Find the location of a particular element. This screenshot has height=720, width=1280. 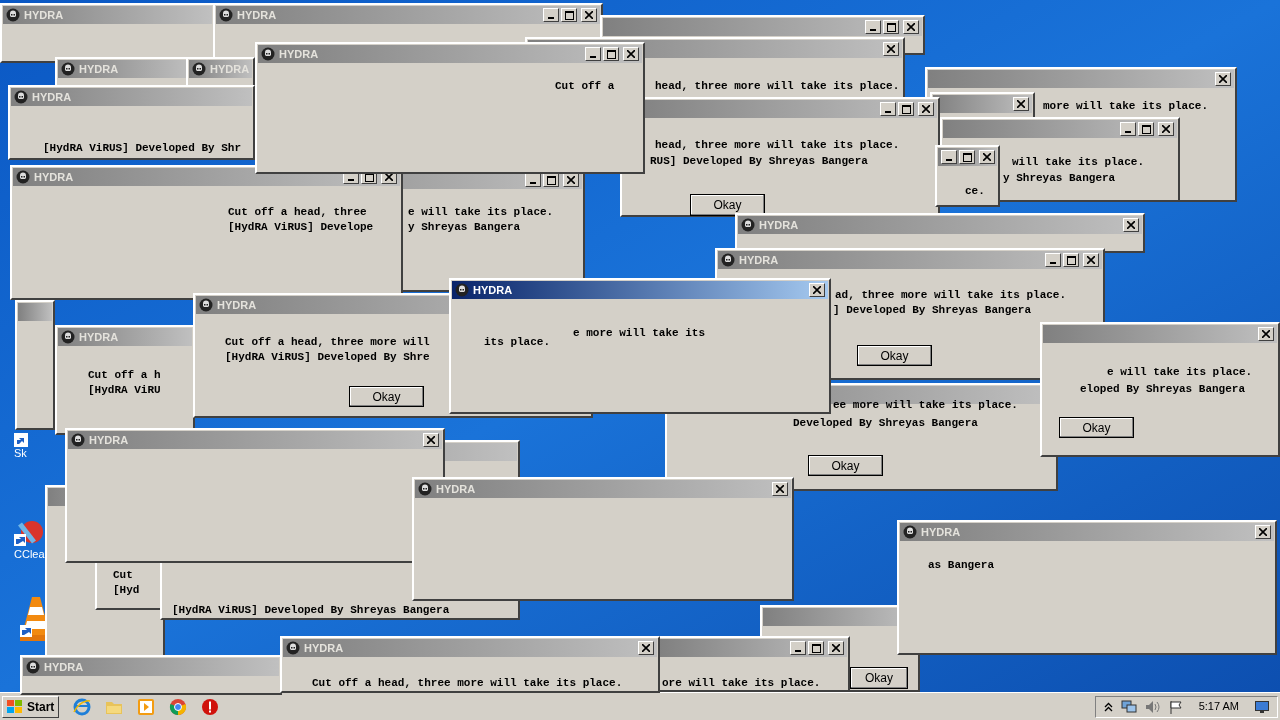

message-text: [HydRA ViRUS] Developed By Shr is located at coordinates (142, 148).